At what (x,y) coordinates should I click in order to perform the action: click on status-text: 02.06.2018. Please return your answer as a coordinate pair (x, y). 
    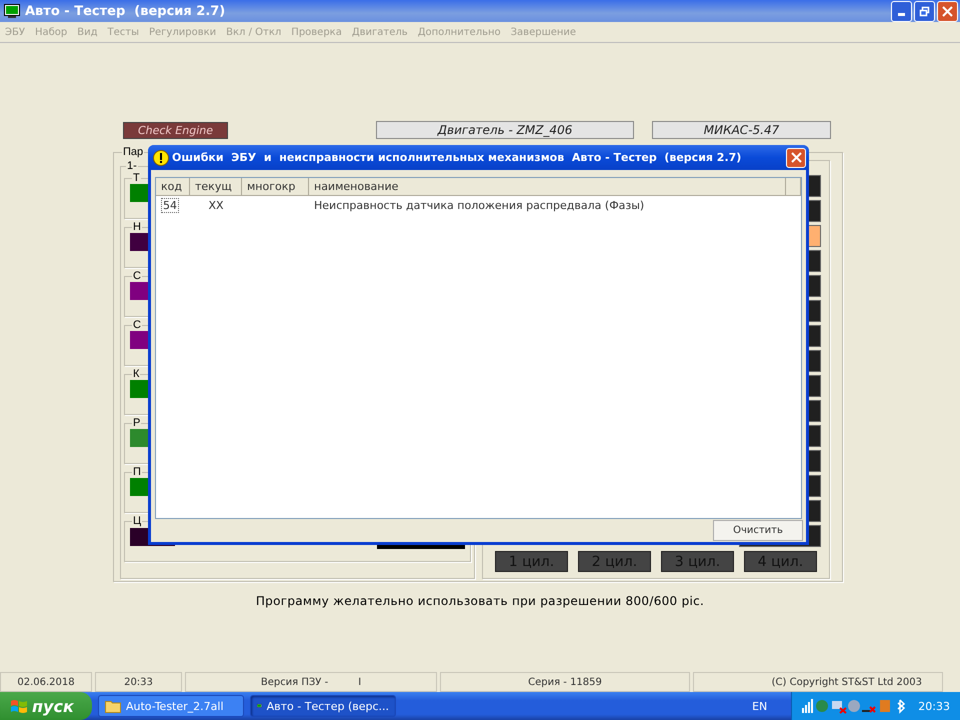
    Looking at the image, I should click on (46, 682).